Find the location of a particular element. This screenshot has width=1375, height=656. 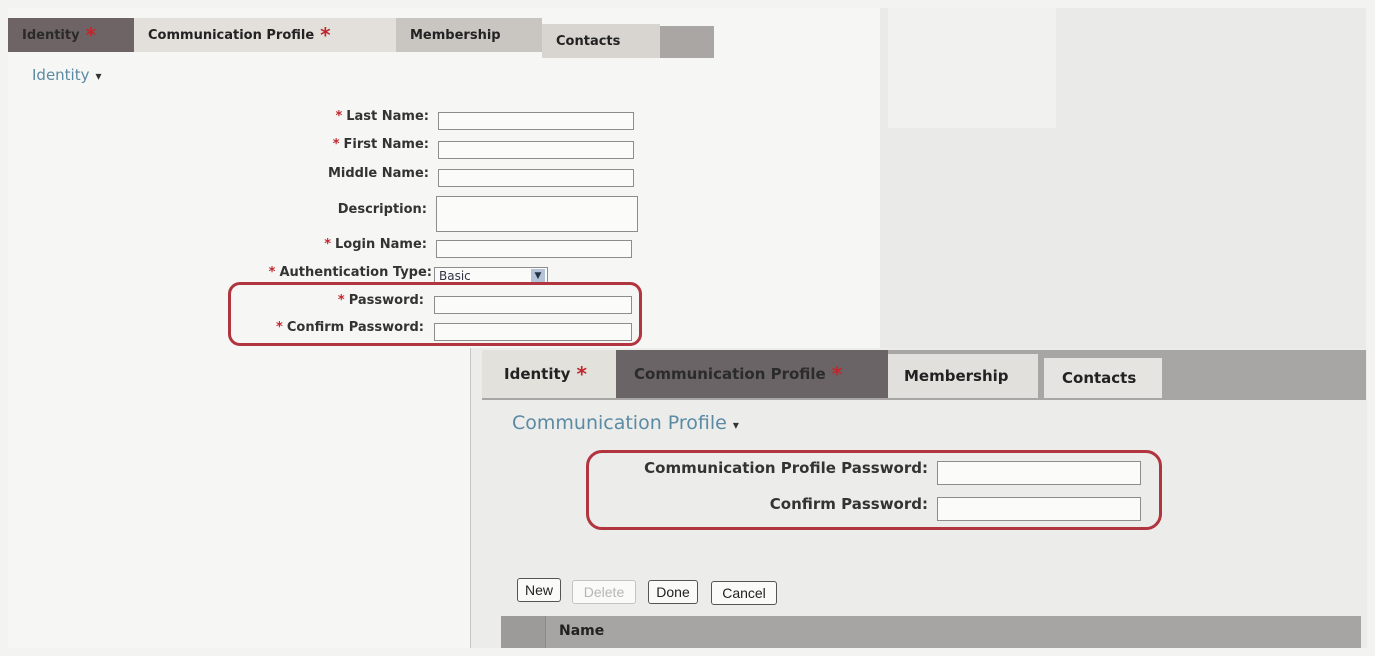

button-label: New is located at coordinates (538, 590).